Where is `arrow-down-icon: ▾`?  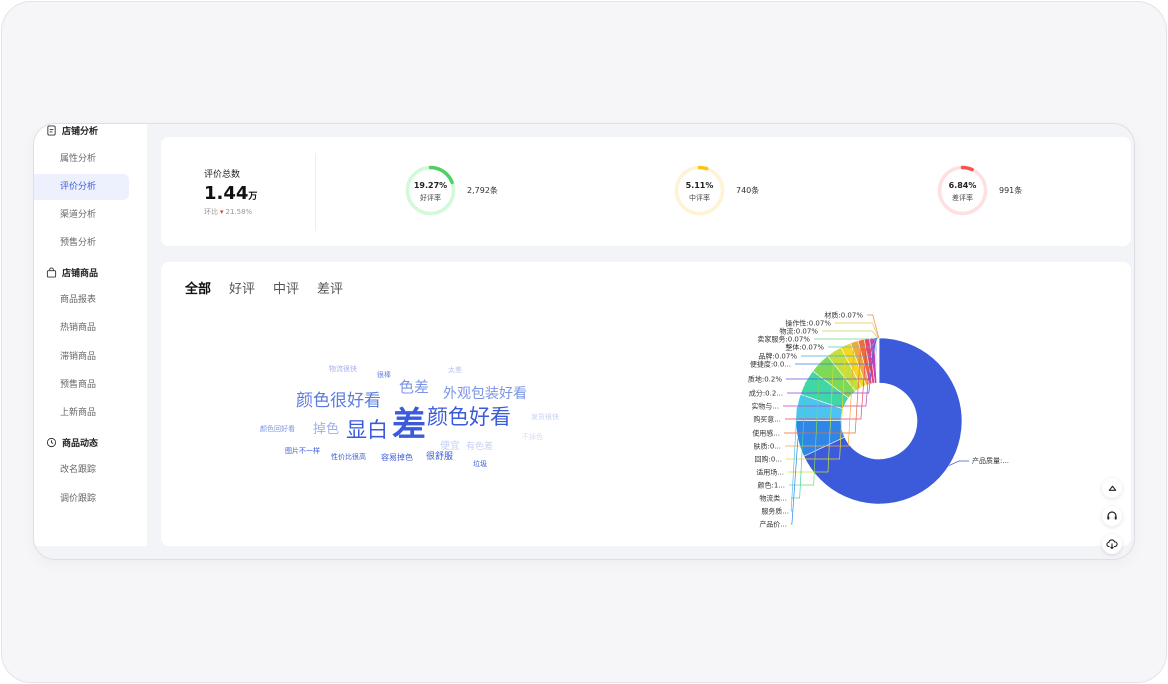
arrow-down-icon: ▾ is located at coordinates (222, 212).